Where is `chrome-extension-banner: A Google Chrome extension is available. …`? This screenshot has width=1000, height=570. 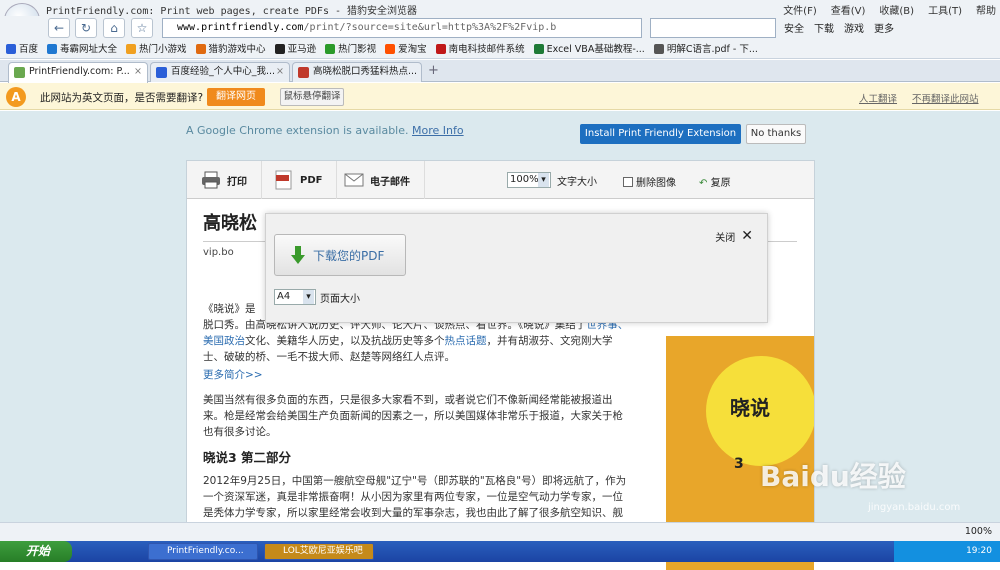
chrome-extension-banner: A Google Chrome extension is available. … is located at coordinates (500, 134).